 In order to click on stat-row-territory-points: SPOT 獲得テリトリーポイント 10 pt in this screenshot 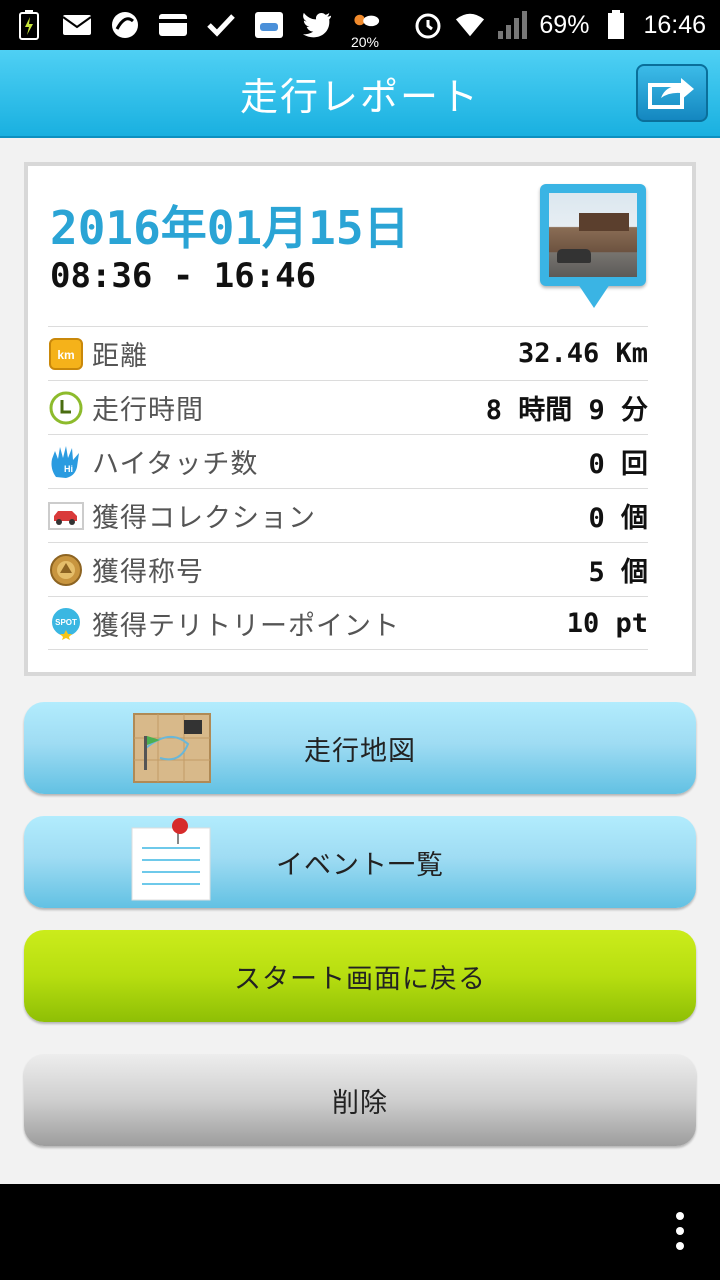, I will do `click(348, 623)`.